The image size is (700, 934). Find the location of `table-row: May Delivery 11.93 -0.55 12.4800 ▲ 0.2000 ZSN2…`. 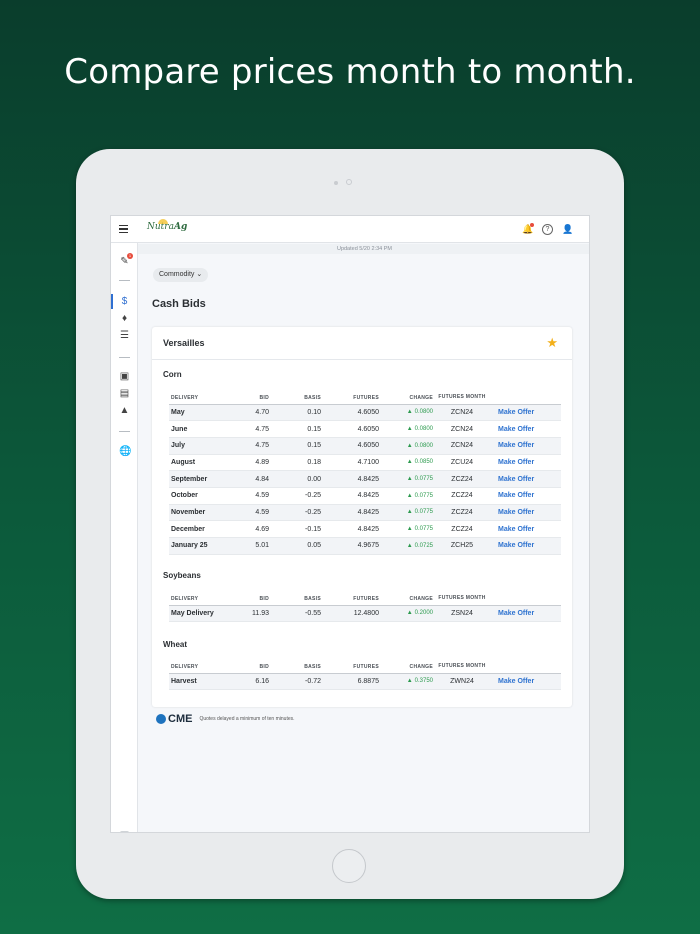

table-row: May Delivery 11.93 -0.55 12.4800 ▲ 0.2000 ZSN2… is located at coordinates (365, 614).